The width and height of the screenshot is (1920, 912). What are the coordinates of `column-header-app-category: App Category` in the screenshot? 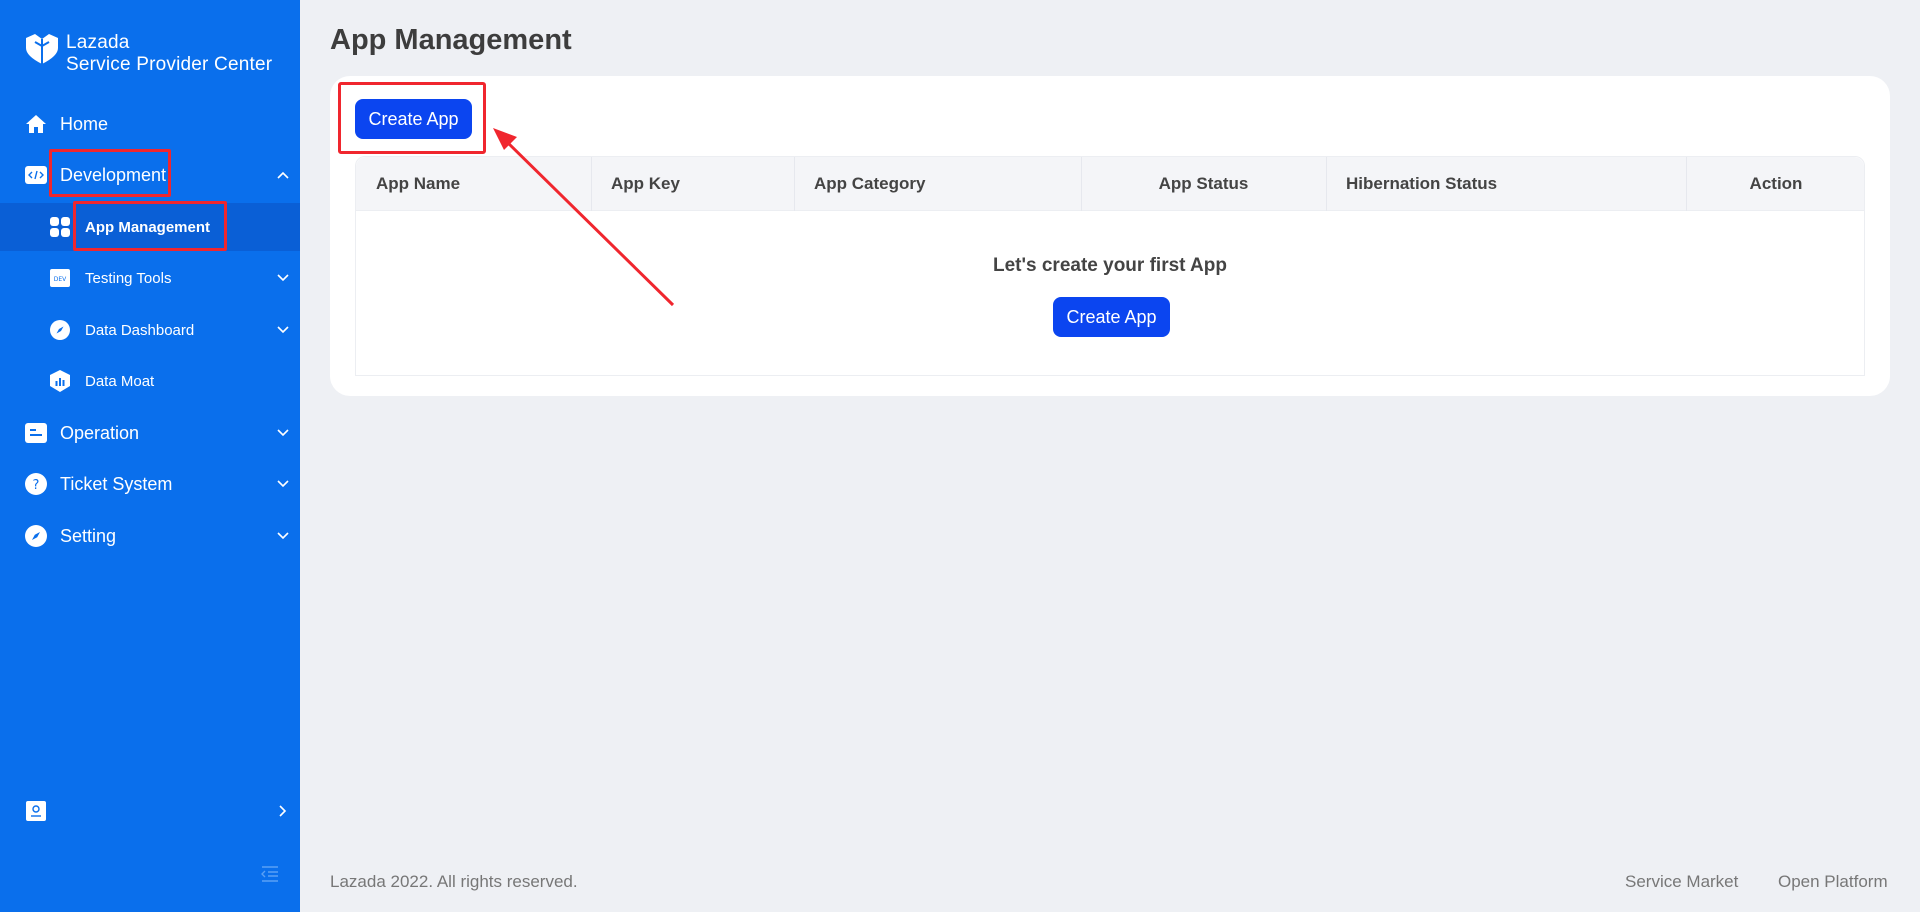 It's located at (870, 183).